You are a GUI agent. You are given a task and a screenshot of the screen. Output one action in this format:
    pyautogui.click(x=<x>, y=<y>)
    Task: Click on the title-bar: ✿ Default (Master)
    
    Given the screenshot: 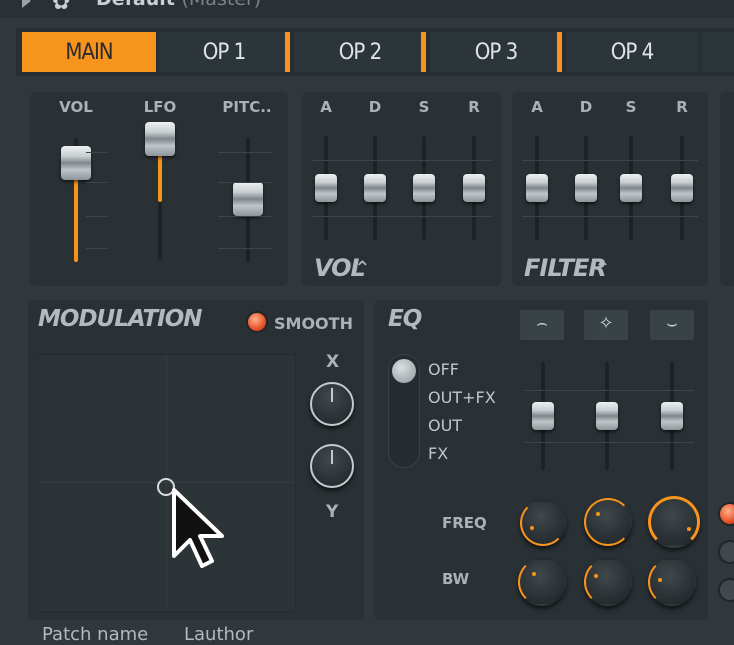 What is the action you would take?
    pyautogui.click(x=367, y=9)
    